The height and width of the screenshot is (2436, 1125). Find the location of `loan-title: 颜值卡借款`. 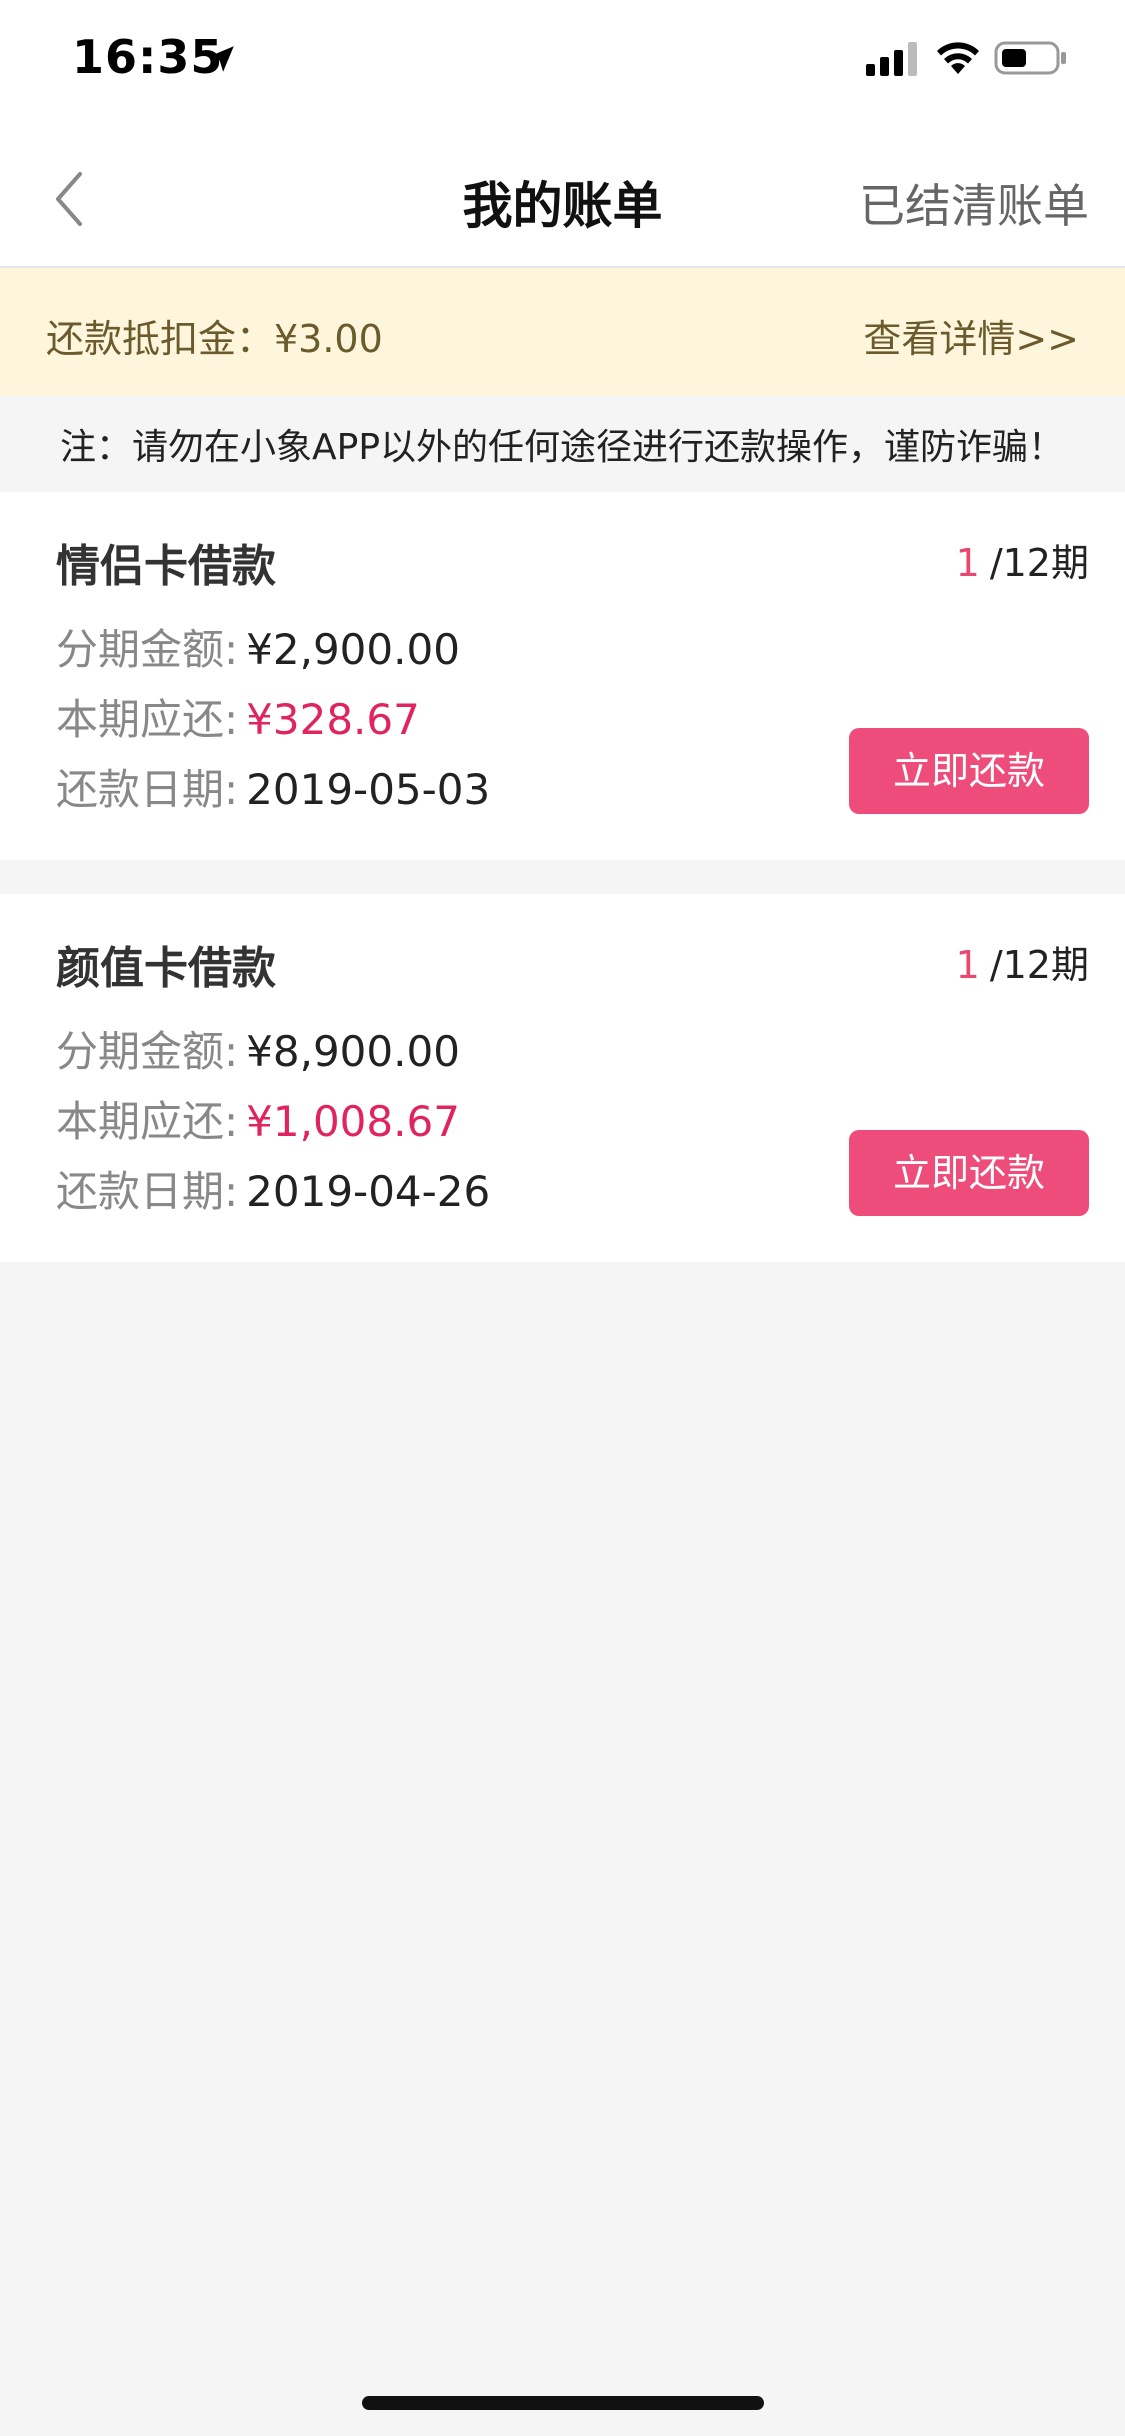

loan-title: 颜值卡借款 is located at coordinates (166, 968).